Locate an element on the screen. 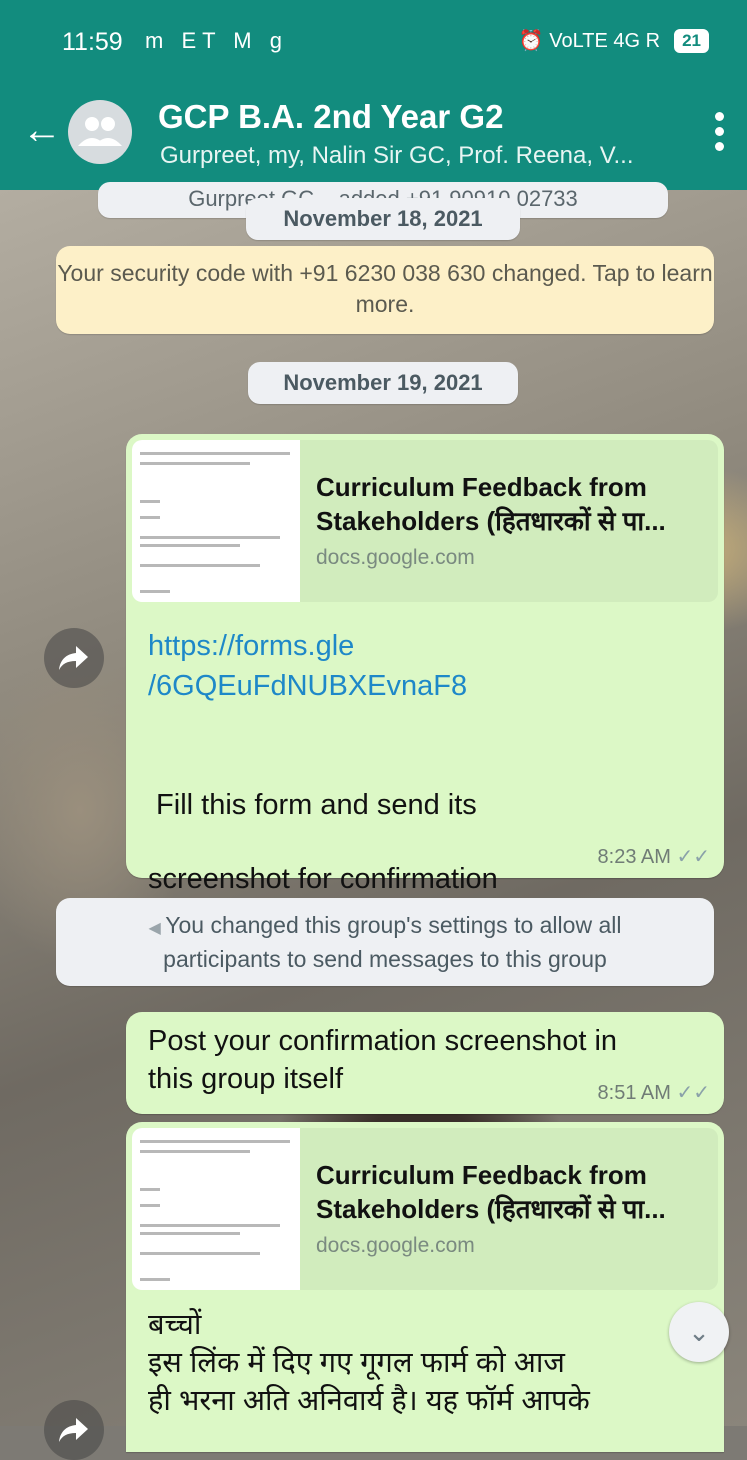  status-time: 11:59 is located at coordinates (92, 42).